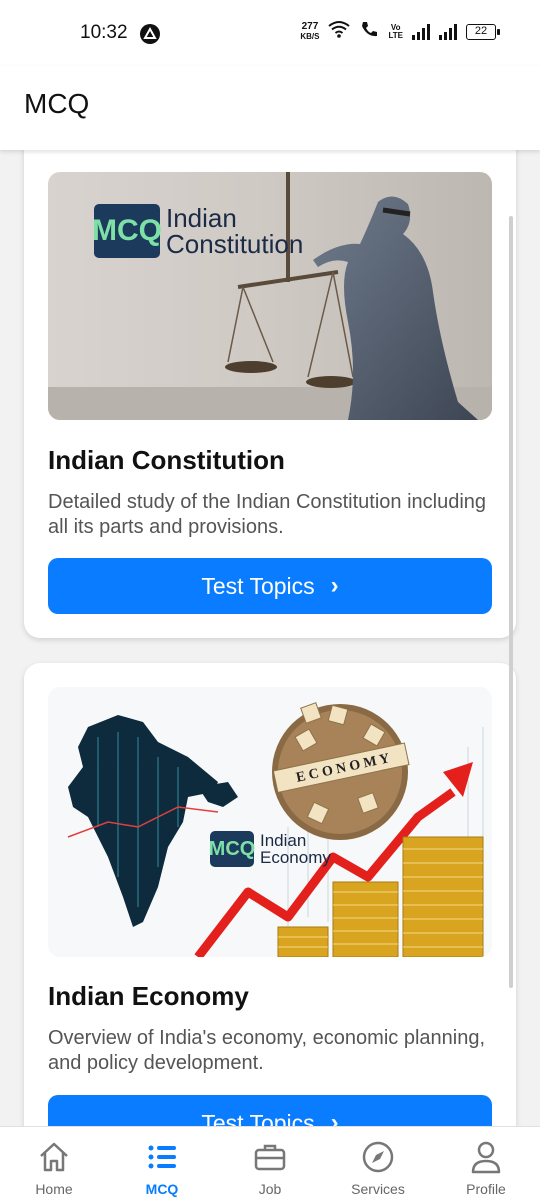 The image size is (540, 1200). Describe the element at coordinates (148, 996) in the screenshot. I see `card-title: Indian Economy` at that location.